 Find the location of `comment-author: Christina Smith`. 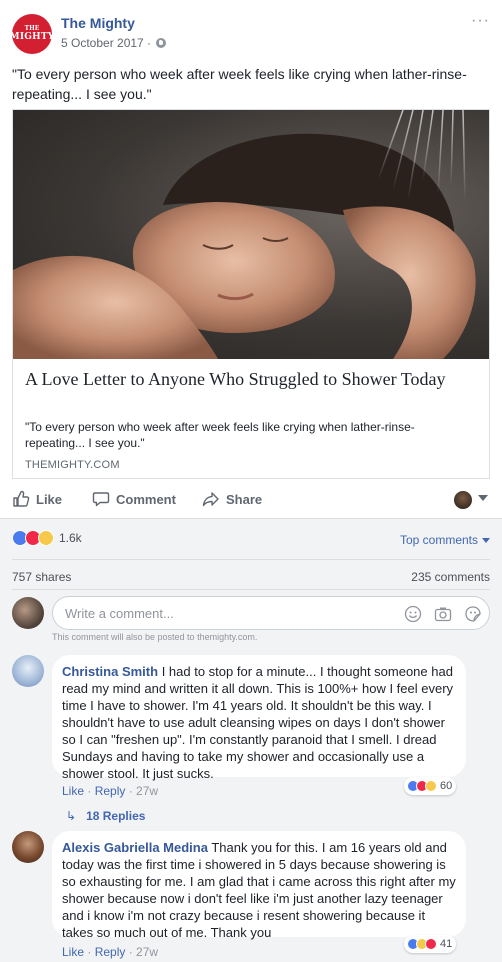

comment-author: Christina Smith is located at coordinates (110, 671).